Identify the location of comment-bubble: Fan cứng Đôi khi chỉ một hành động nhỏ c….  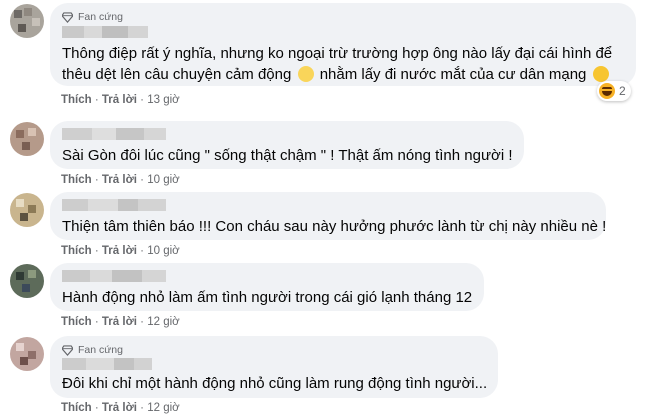
(274, 367).